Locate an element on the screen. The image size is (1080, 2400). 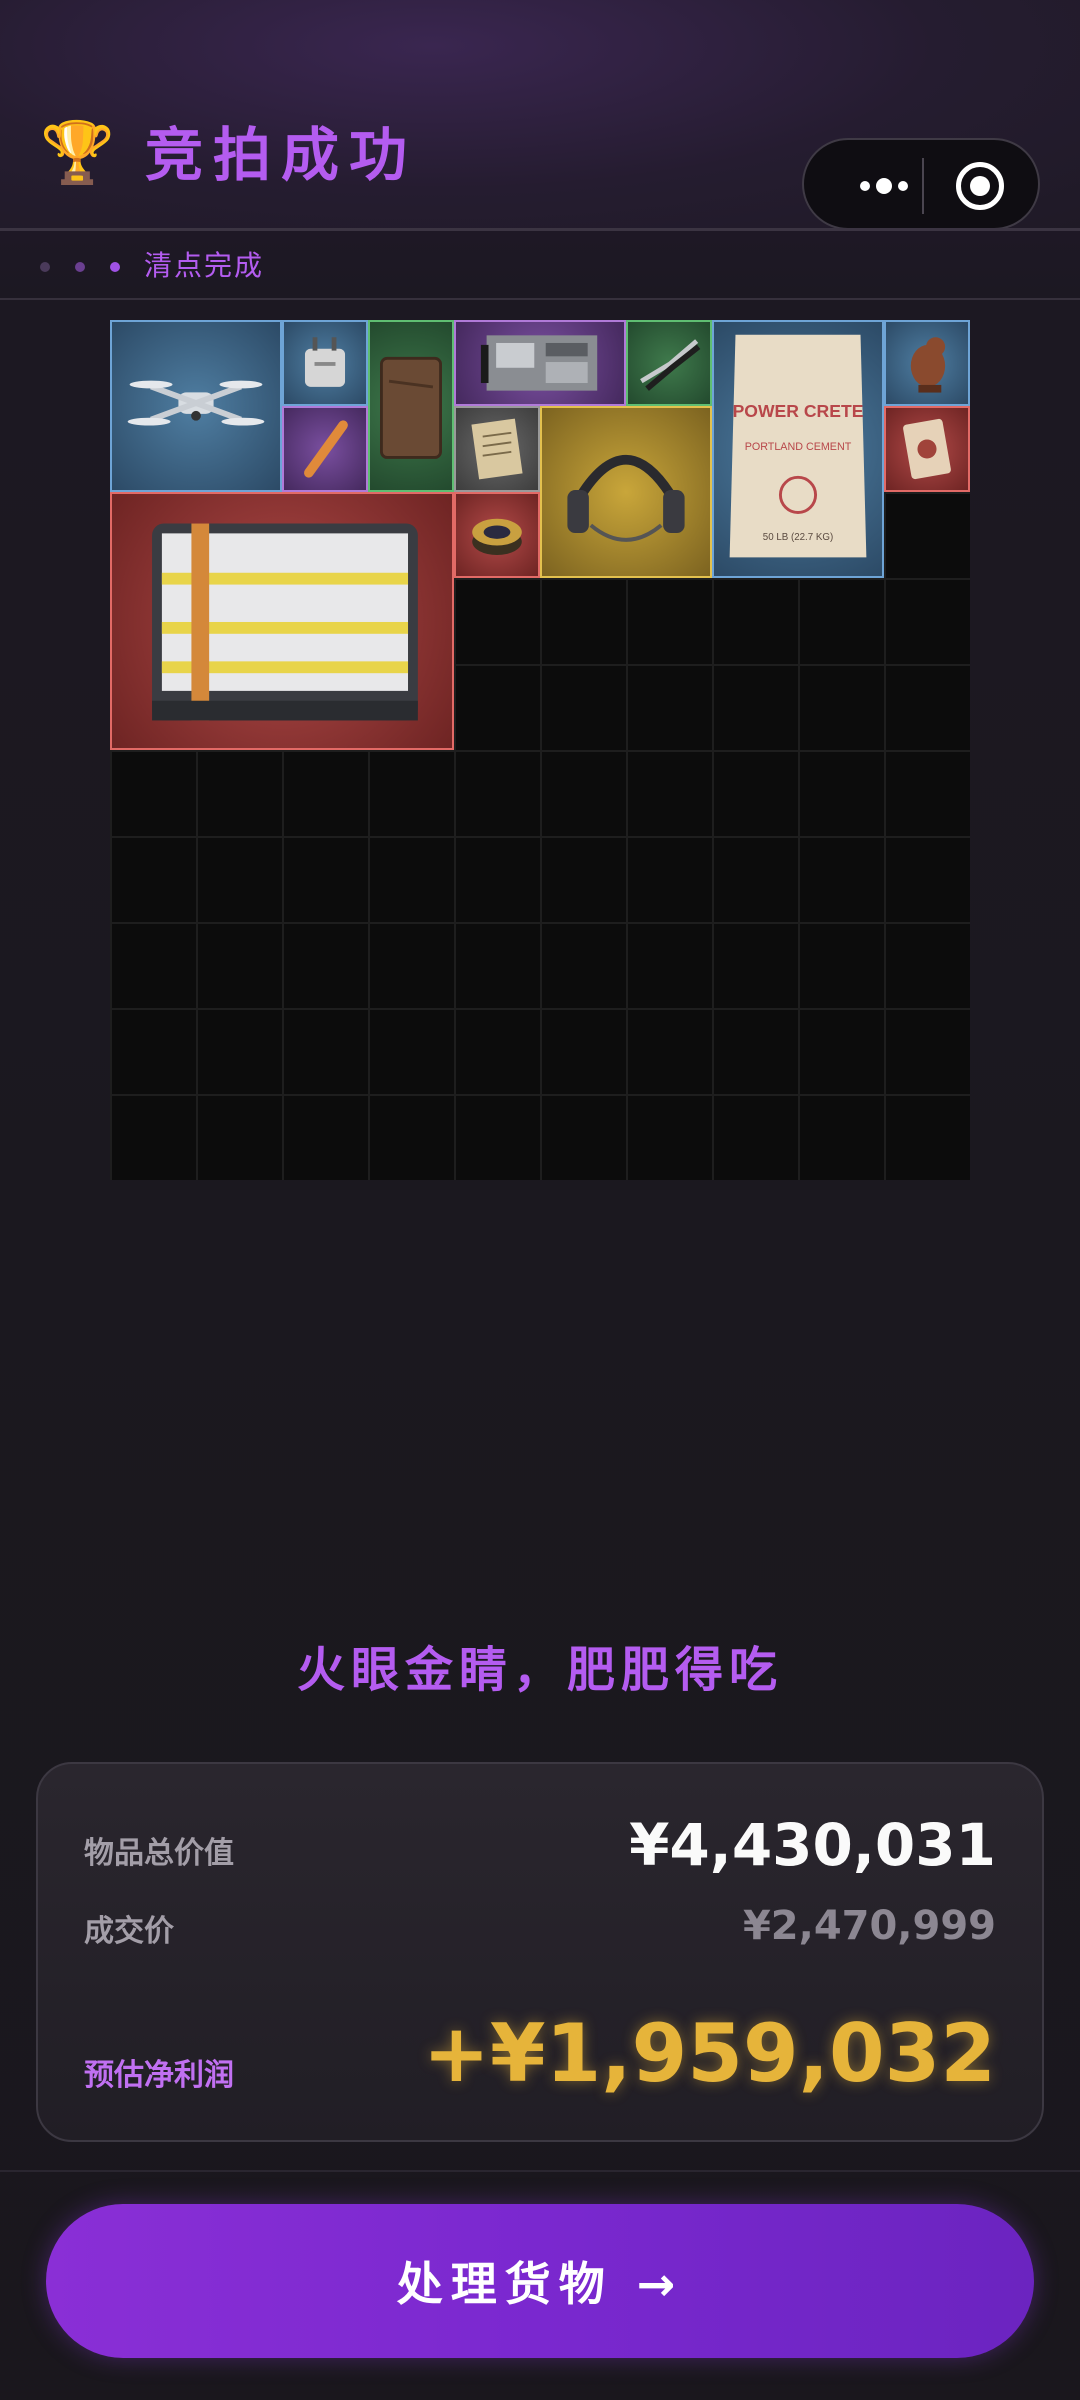
deal-price-label: 成交价 is located at coordinates (129, 1931).